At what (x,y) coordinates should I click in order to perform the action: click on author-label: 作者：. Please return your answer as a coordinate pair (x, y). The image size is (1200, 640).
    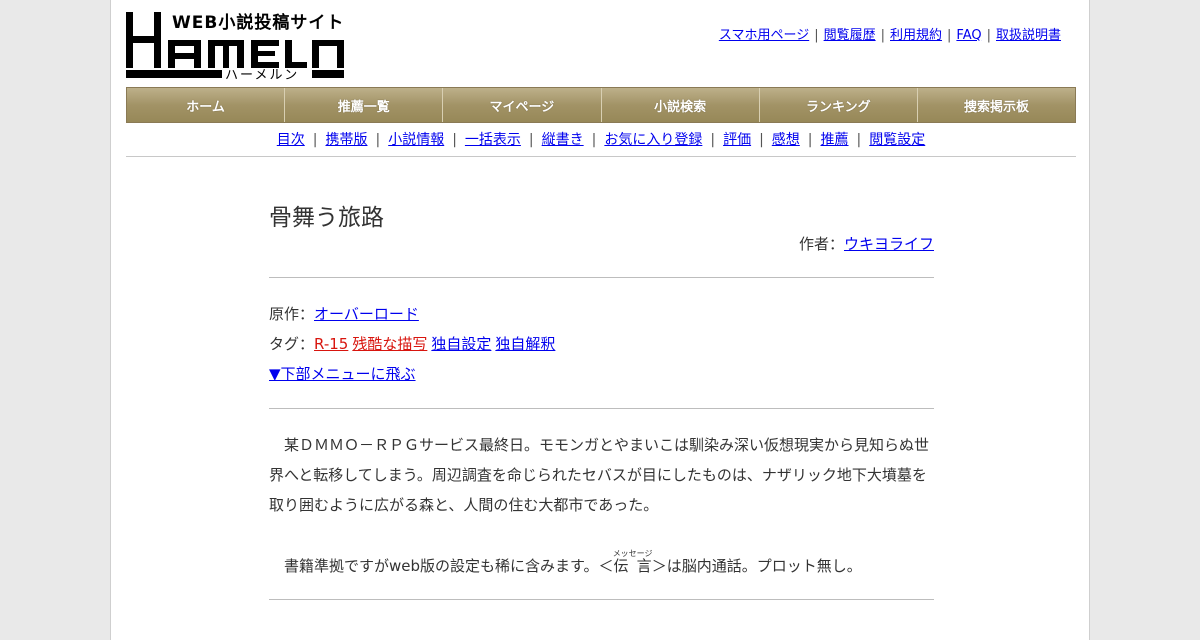
    Looking at the image, I should click on (821, 244).